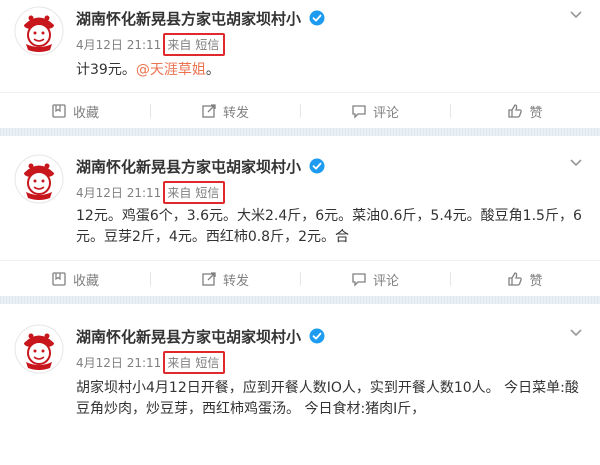 The width and height of the screenshot is (600, 465). I want to click on content-text: 计39元。, so click(106, 70).